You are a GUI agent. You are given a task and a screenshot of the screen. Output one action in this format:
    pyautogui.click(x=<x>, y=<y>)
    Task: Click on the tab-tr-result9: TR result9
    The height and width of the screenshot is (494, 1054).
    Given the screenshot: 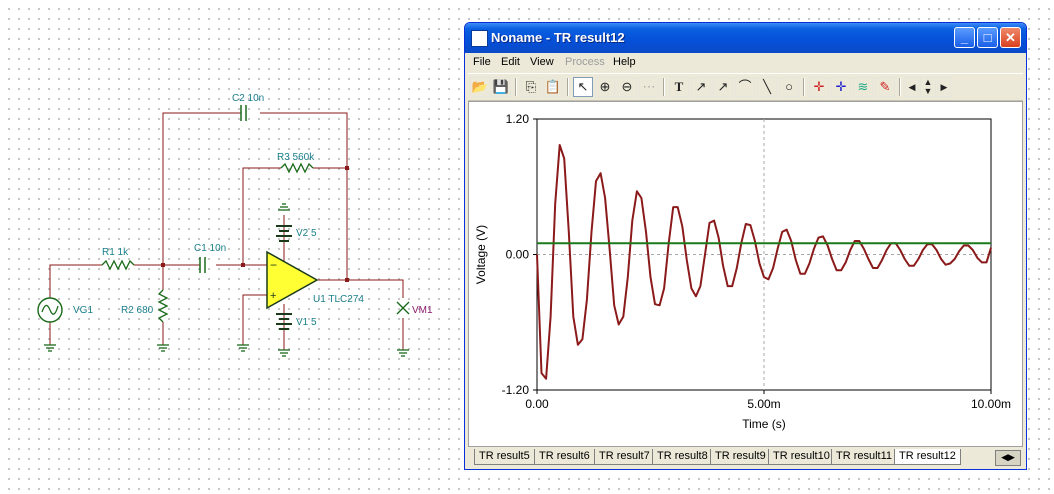 What is the action you would take?
    pyautogui.click(x=740, y=457)
    